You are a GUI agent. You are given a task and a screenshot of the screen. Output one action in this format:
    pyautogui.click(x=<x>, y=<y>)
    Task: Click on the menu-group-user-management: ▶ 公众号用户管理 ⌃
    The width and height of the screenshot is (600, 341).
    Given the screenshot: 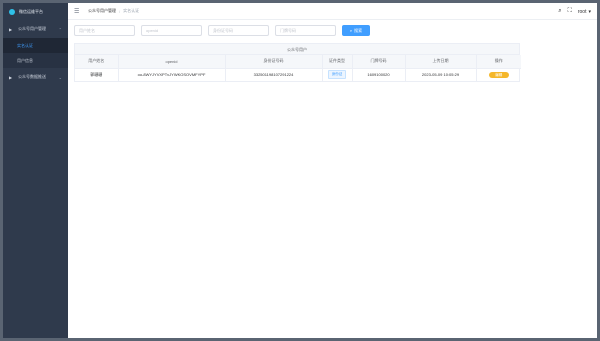 What is the action you would take?
    pyautogui.click(x=35, y=29)
    